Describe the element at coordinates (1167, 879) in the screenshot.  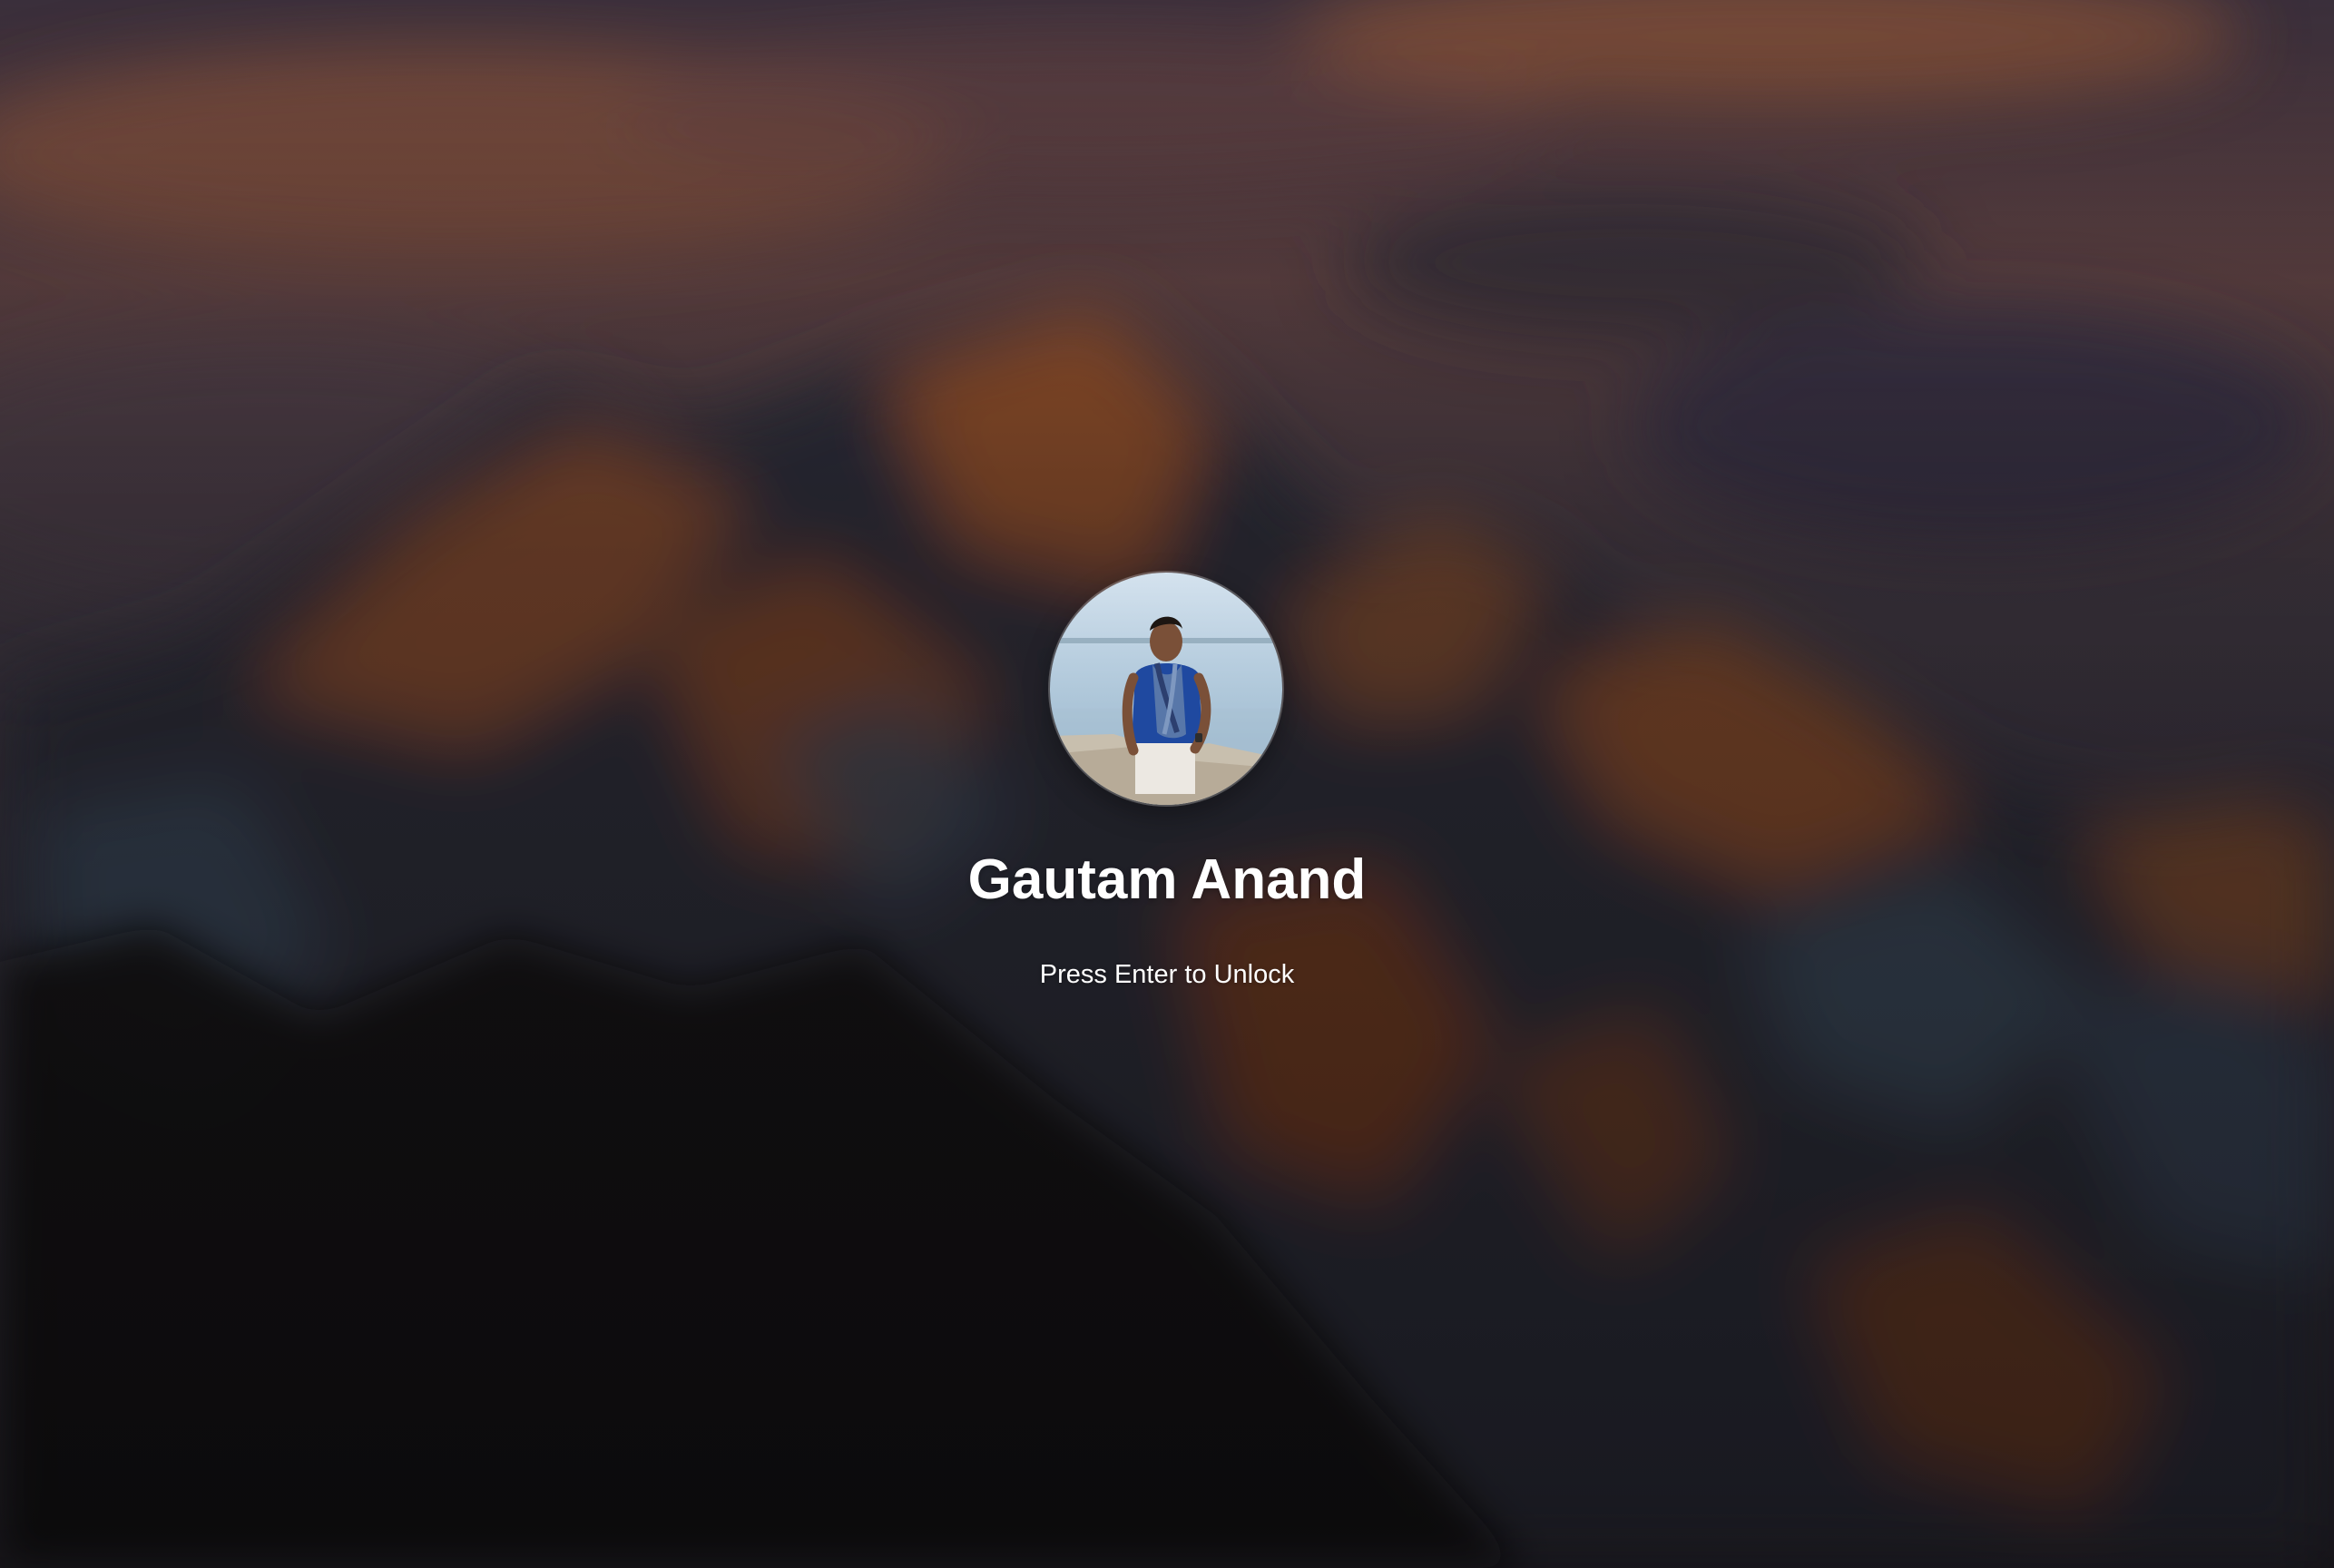
I see `user-name: Gautam Anand` at that location.